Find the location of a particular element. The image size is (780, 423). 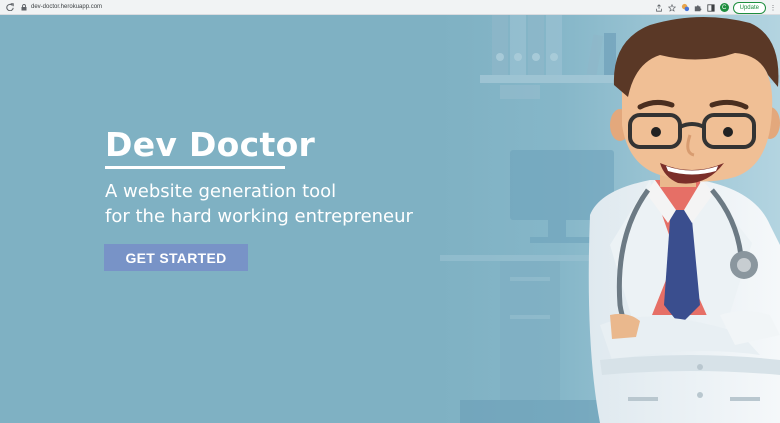

url-text: dev-doctor.herokuapp.com is located at coordinates (66, 7).